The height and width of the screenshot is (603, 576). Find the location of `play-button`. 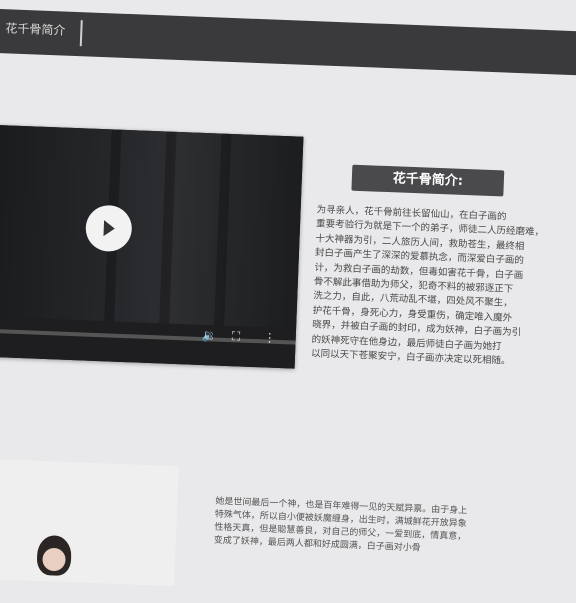

play-button is located at coordinates (108, 228).